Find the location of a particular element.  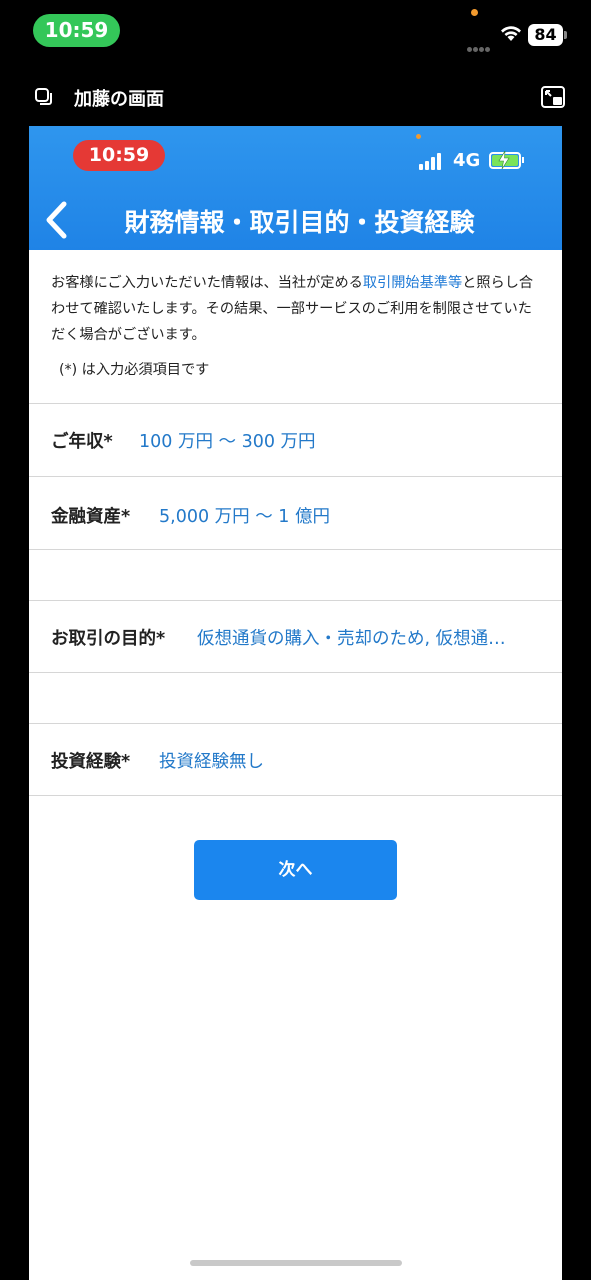

next-button: 次へ is located at coordinates (295, 870).